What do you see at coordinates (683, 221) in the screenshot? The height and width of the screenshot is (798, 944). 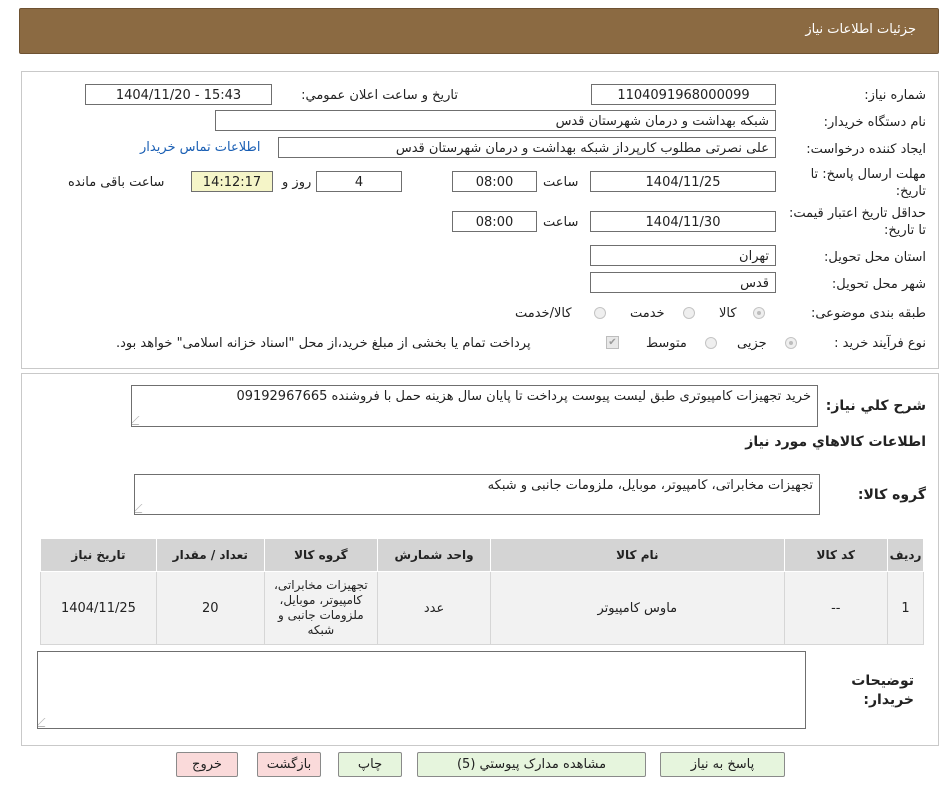 I see `validity-date-field: 1404/11/30` at bounding box center [683, 221].